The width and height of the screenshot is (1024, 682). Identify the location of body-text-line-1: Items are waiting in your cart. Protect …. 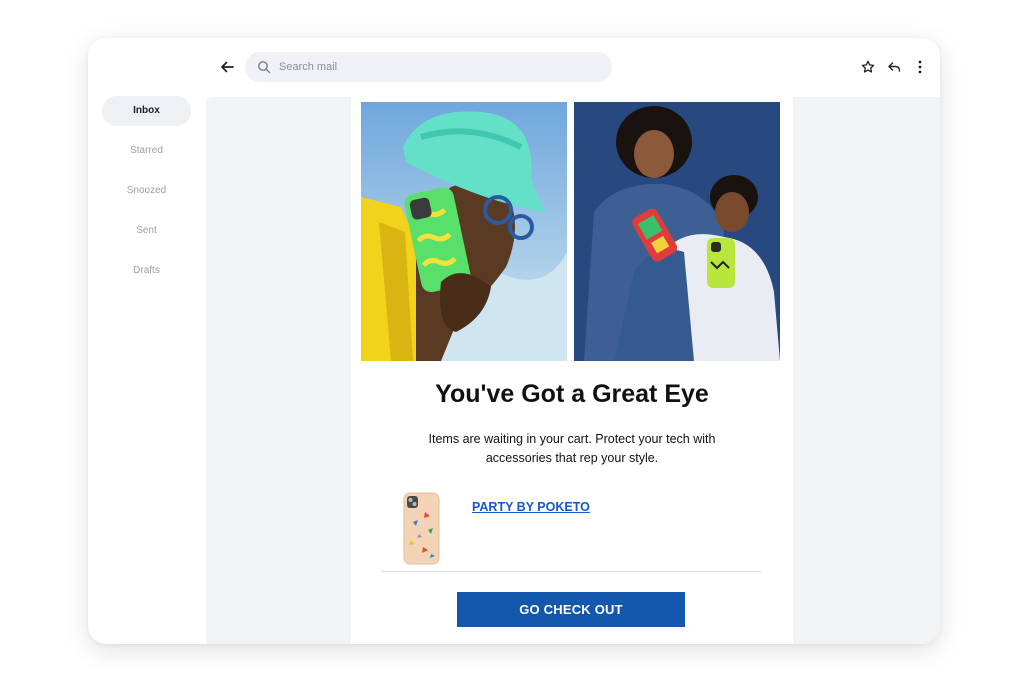
(572, 439).